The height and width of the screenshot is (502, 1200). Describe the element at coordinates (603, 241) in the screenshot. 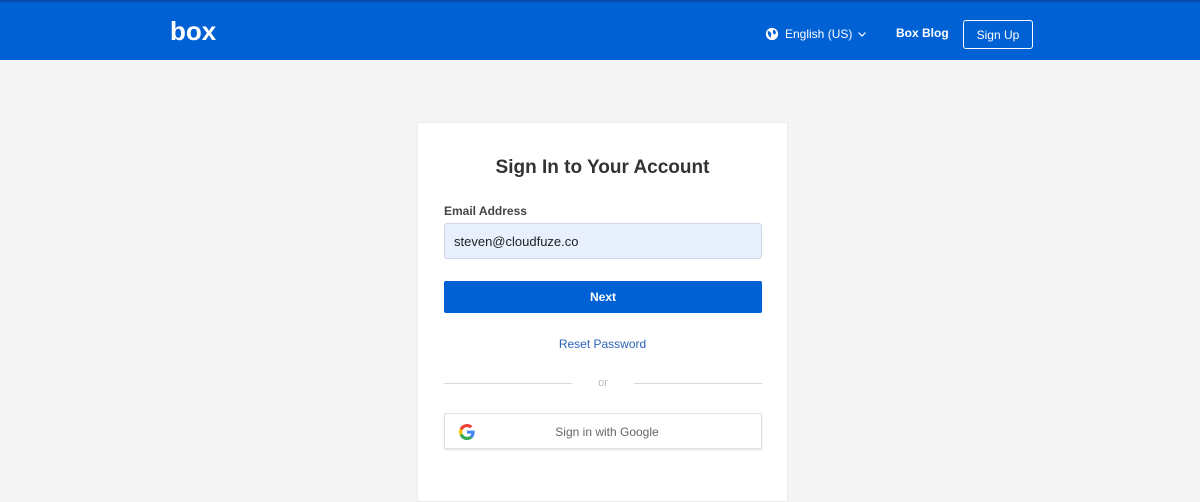

I see `email-input` at that location.